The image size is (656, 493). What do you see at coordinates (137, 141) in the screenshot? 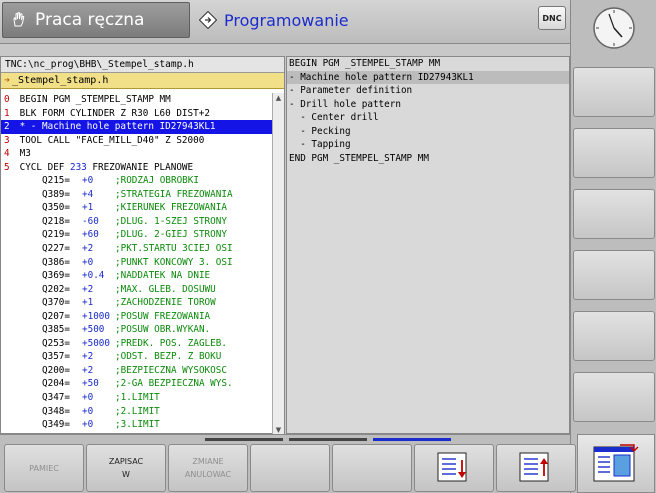
I see `program-line: 3 TOOL CALL "FACE_MILL_D40" Z S2000` at bounding box center [137, 141].